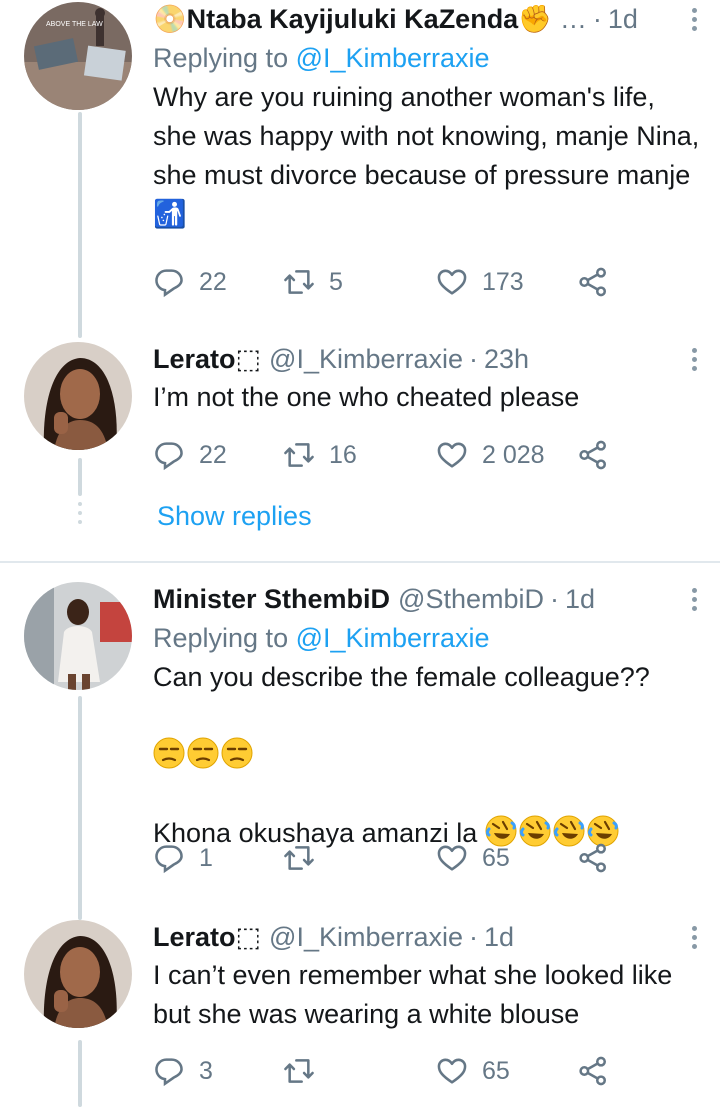  What do you see at coordinates (320, 455) in the screenshot?
I see `retweet-button: 16` at bounding box center [320, 455].